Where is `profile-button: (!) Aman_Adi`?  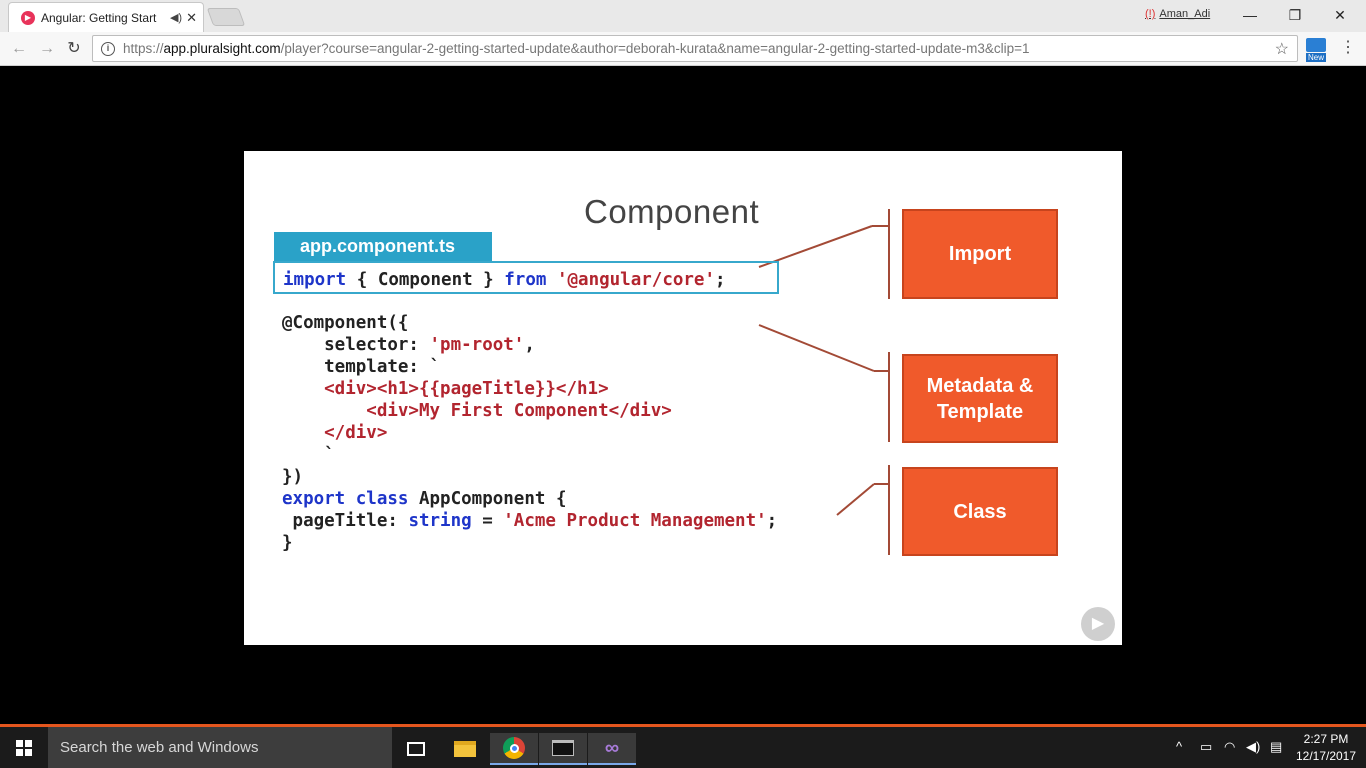 profile-button: (!) Aman_Adi is located at coordinates (1177, 14).